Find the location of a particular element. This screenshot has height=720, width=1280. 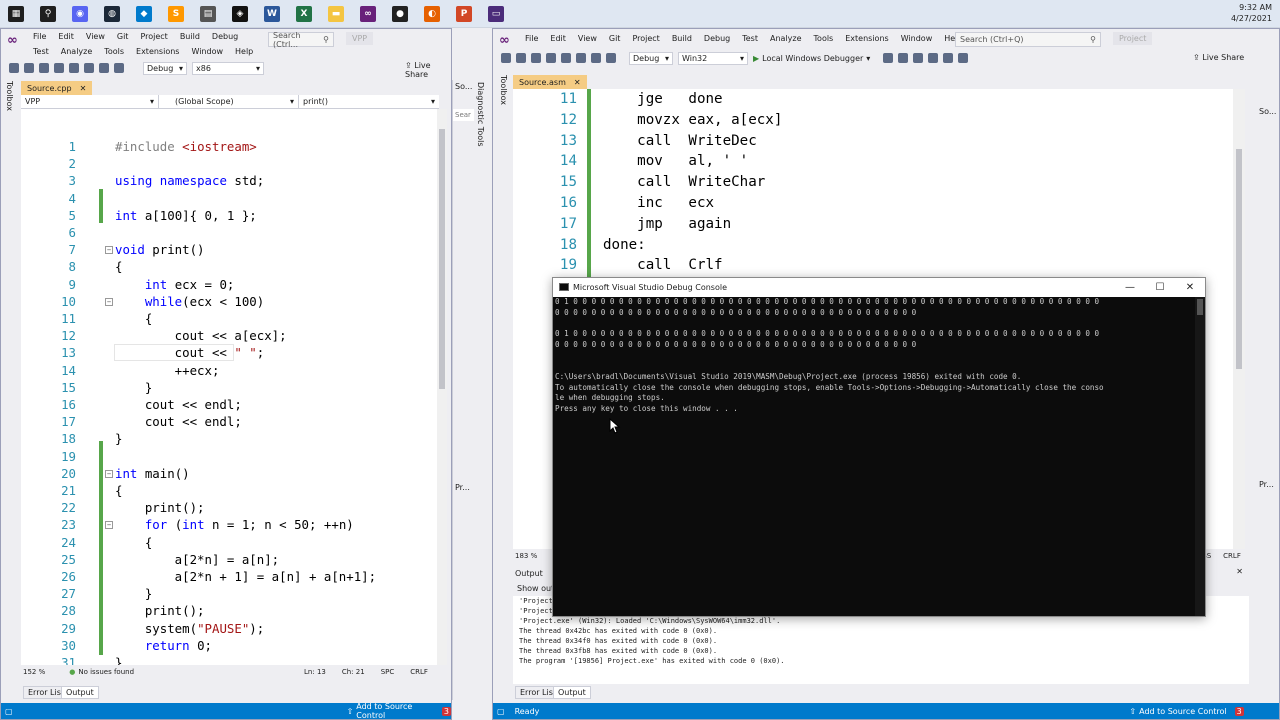

close-icon: ✕ is located at coordinates (83, 88).